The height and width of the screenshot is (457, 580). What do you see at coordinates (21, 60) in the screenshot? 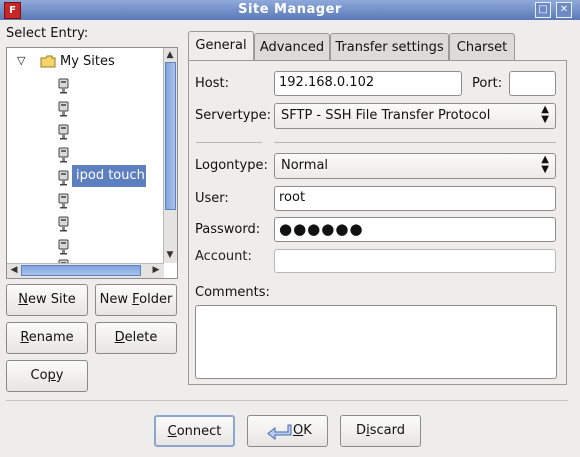
I see `tree-expander-icon: ▽` at bounding box center [21, 60].